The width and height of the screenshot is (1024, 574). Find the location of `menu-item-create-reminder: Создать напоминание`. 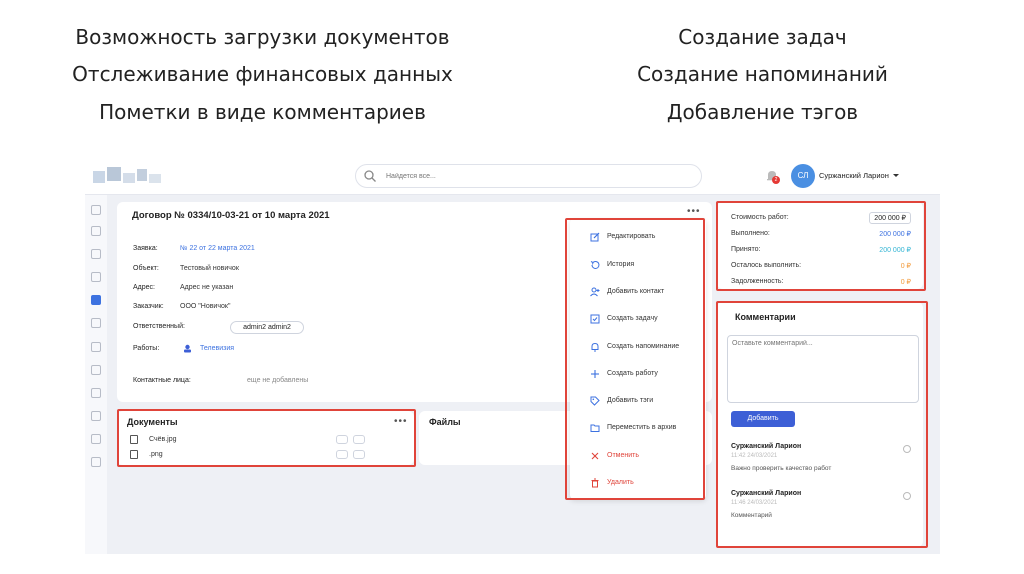

menu-item-create-reminder: Создать напоминание is located at coordinates (638, 347).